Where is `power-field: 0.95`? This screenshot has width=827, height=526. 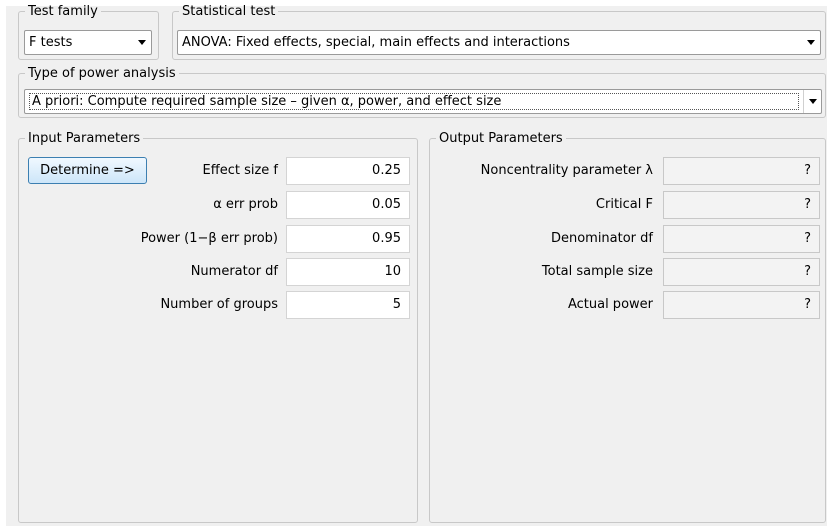
power-field: 0.95 is located at coordinates (348, 239).